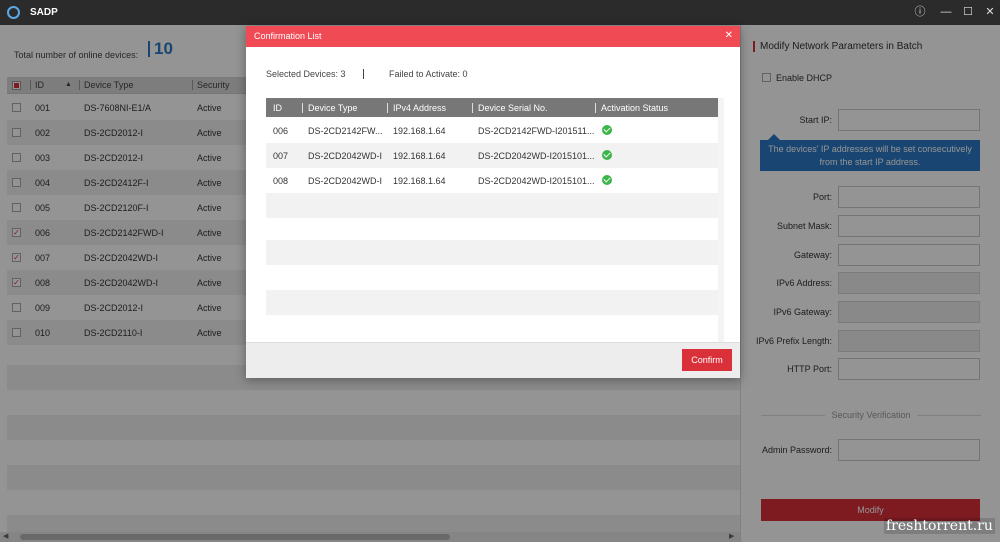 Image resolution: width=1000 pixels, height=542 pixels. Describe the element at coordinates (288, 36) in the screenshot. I see `dialog-title: Confirmation List` at that location.